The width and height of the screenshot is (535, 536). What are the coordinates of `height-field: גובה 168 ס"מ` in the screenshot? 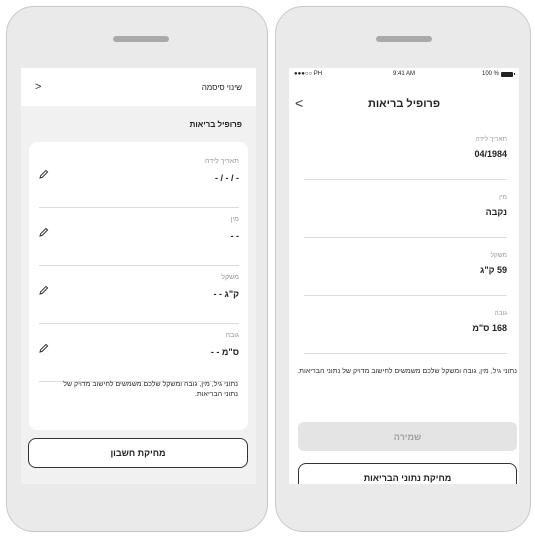 It's located at (405, 332).